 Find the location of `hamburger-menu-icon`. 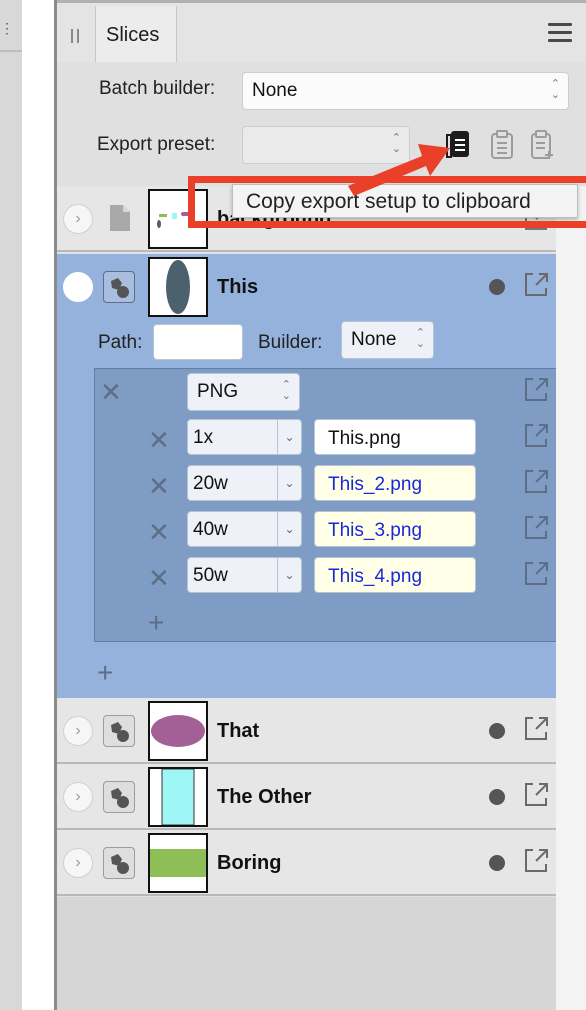

hamburger-menu-icon is located at coordinates (560, 33).